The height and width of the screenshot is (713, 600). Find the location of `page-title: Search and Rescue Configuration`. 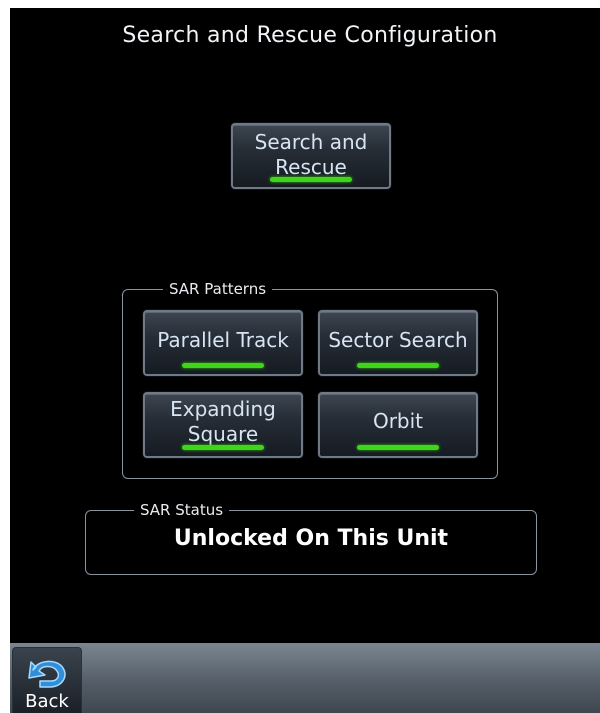

page-title: Search and Rescue Configuration is located at coordinates (310, 35).